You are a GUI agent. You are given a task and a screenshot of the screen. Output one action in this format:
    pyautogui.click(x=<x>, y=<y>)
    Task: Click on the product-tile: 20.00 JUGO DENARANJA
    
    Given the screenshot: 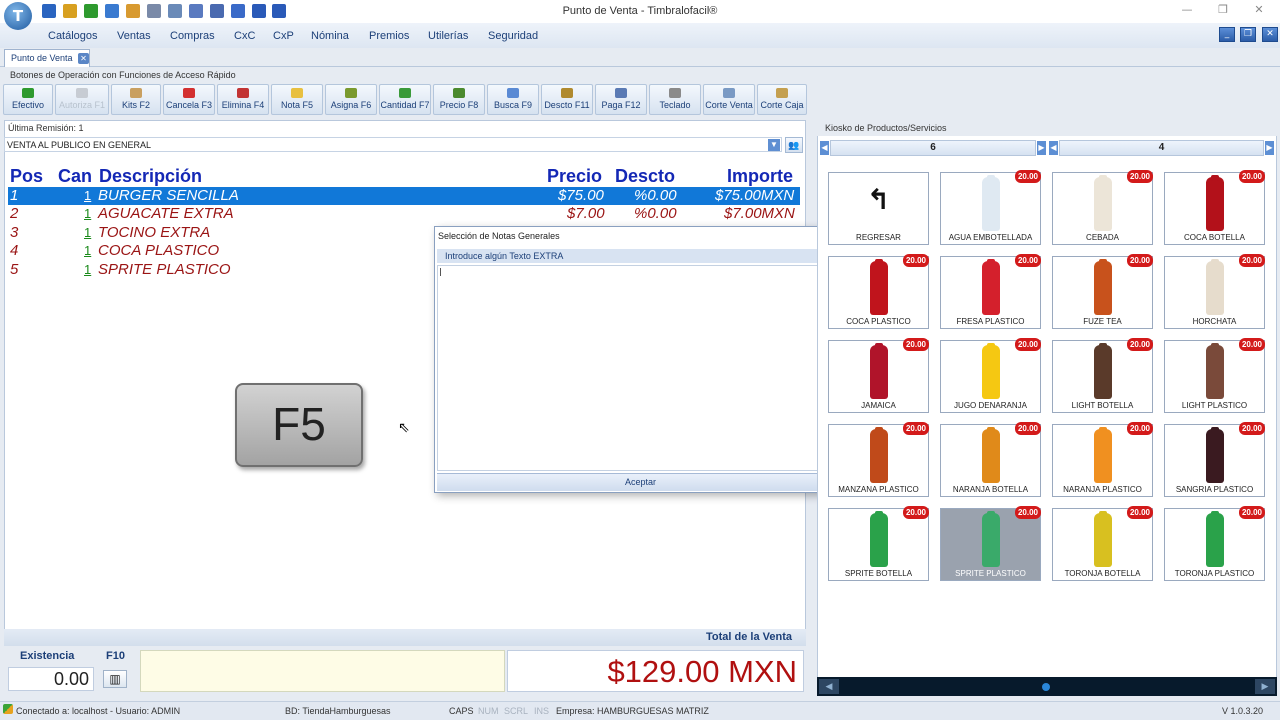 What is the action you would take?
    pyautogui.click(x=990, y=375)
    